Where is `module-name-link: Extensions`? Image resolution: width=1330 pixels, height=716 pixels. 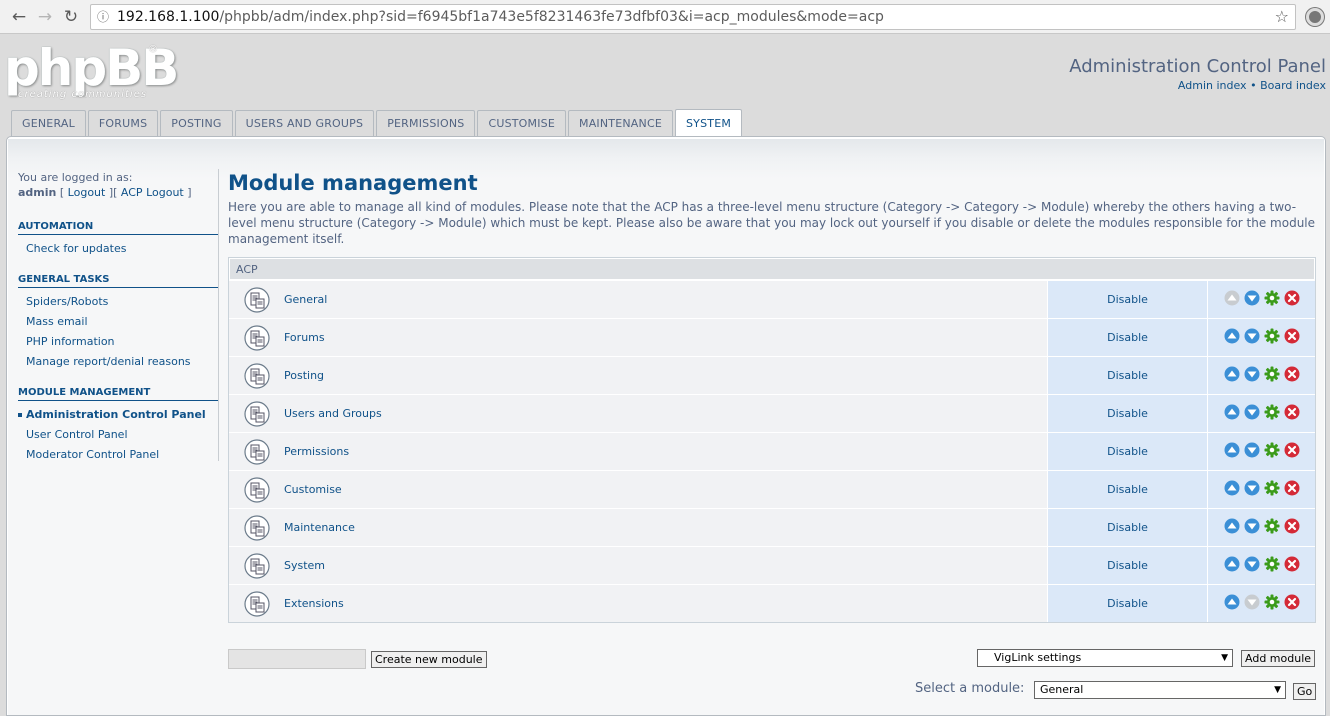
module-name-link: Extensions is located at coordinates (665, 603).